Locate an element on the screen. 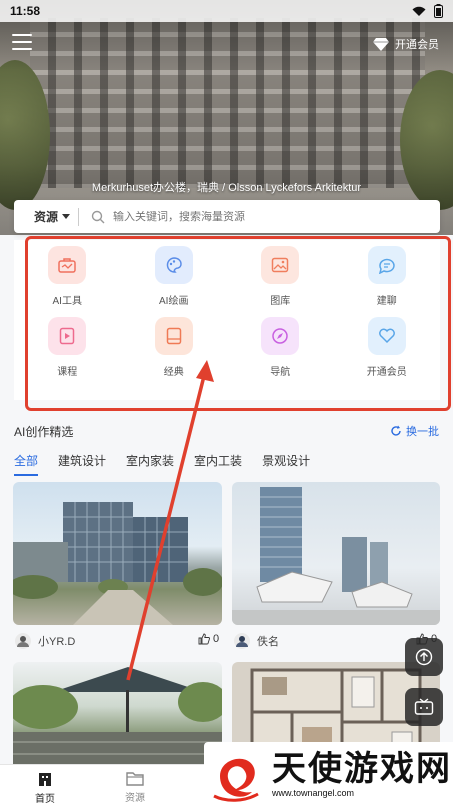 The image size is (453, 807). vip-label: 开通会员 is located at coordinates (417, 45).